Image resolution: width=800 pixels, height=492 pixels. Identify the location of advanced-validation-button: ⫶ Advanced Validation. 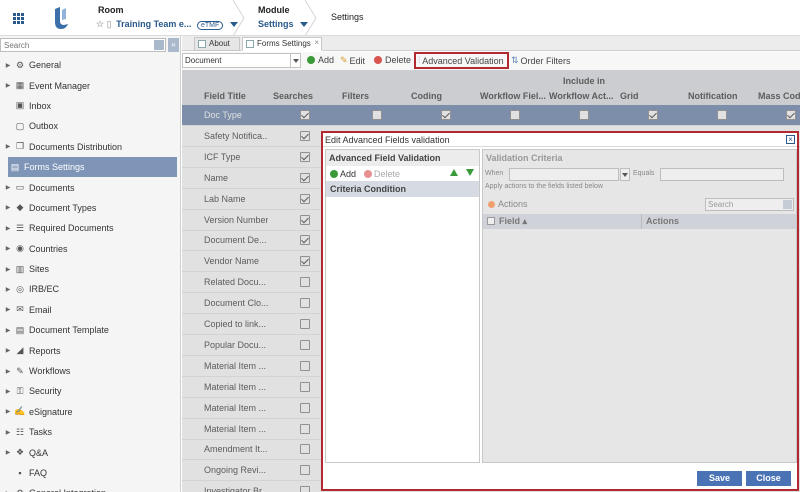
(461, 60).